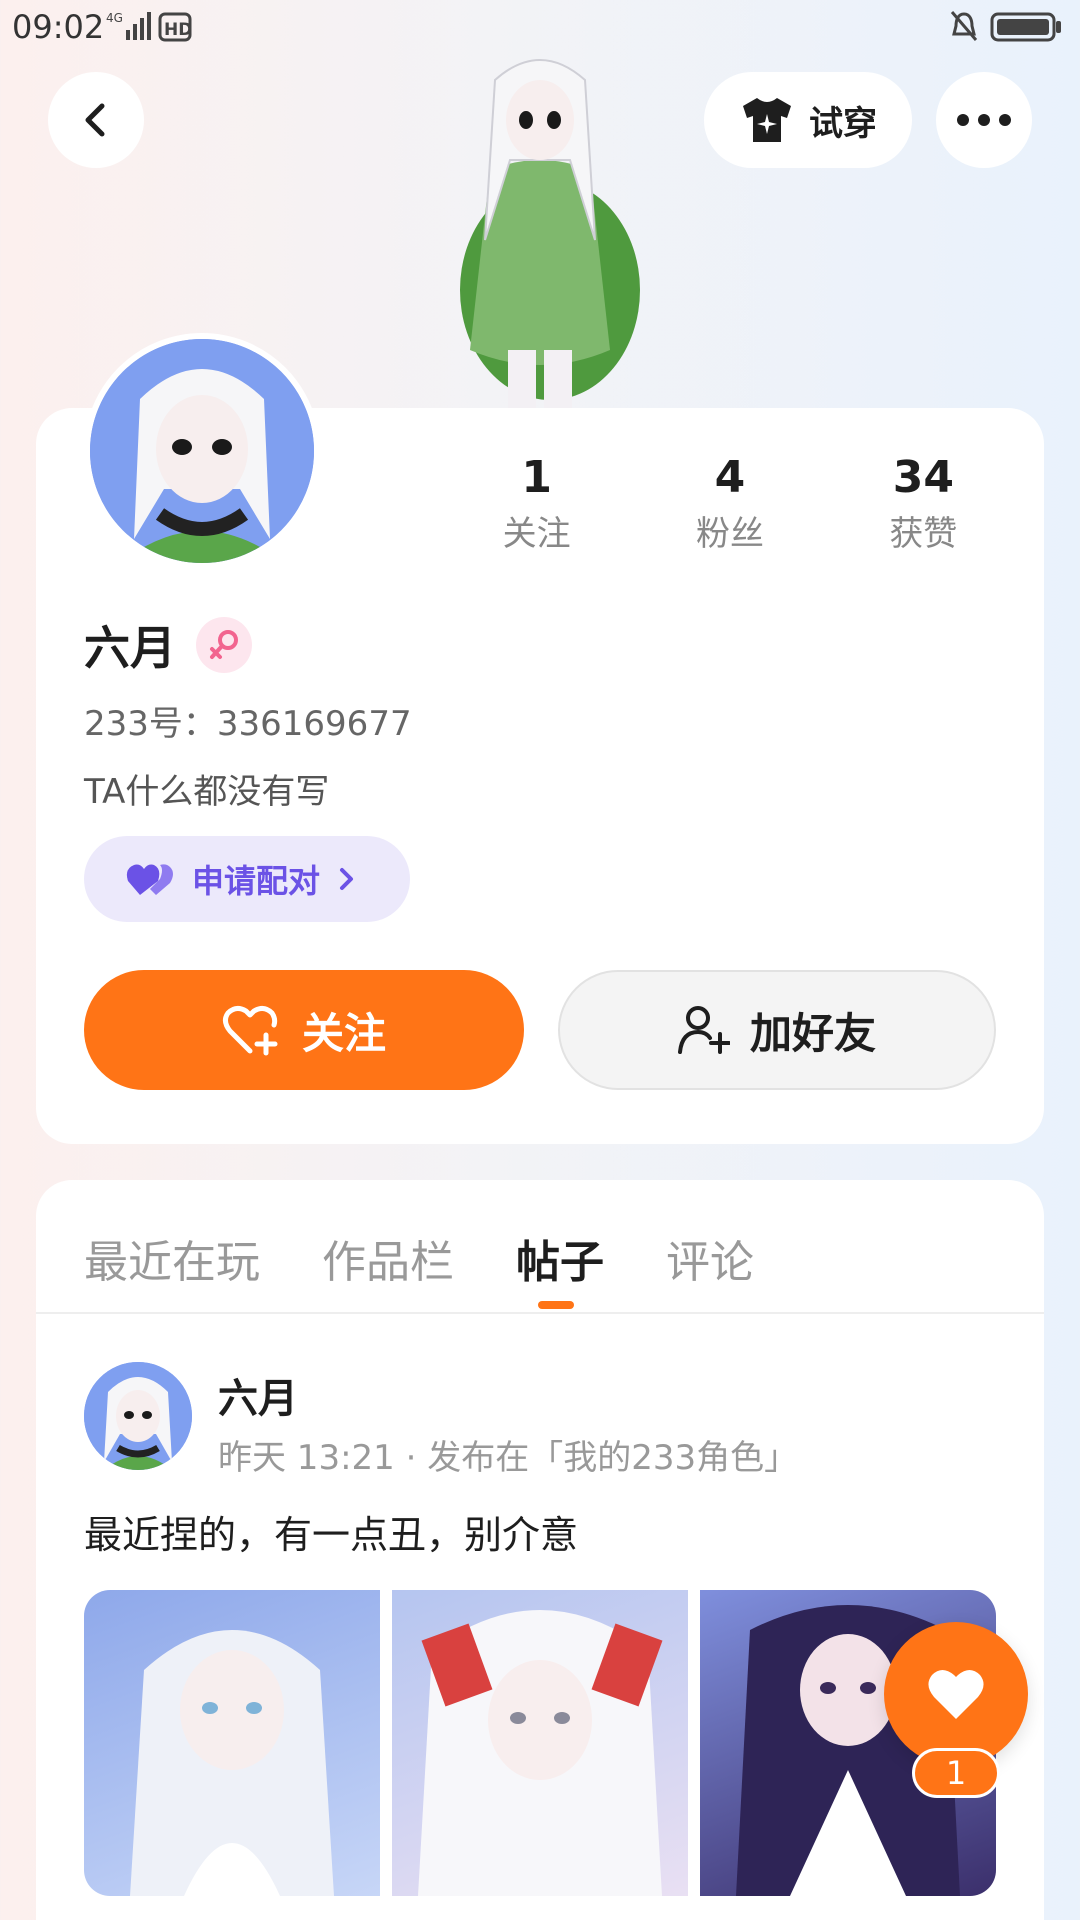  What do you see at coordinates (331, 1535) in the screenshot?
I see `post-text: 最近捏的，有一点丑，别介意` at bounding box center [331, 1535].